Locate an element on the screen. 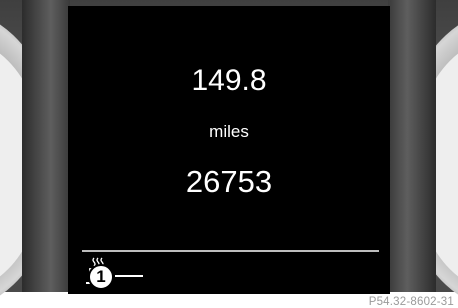  callout-number-badge: 1 is located at coordinates (101, 277).